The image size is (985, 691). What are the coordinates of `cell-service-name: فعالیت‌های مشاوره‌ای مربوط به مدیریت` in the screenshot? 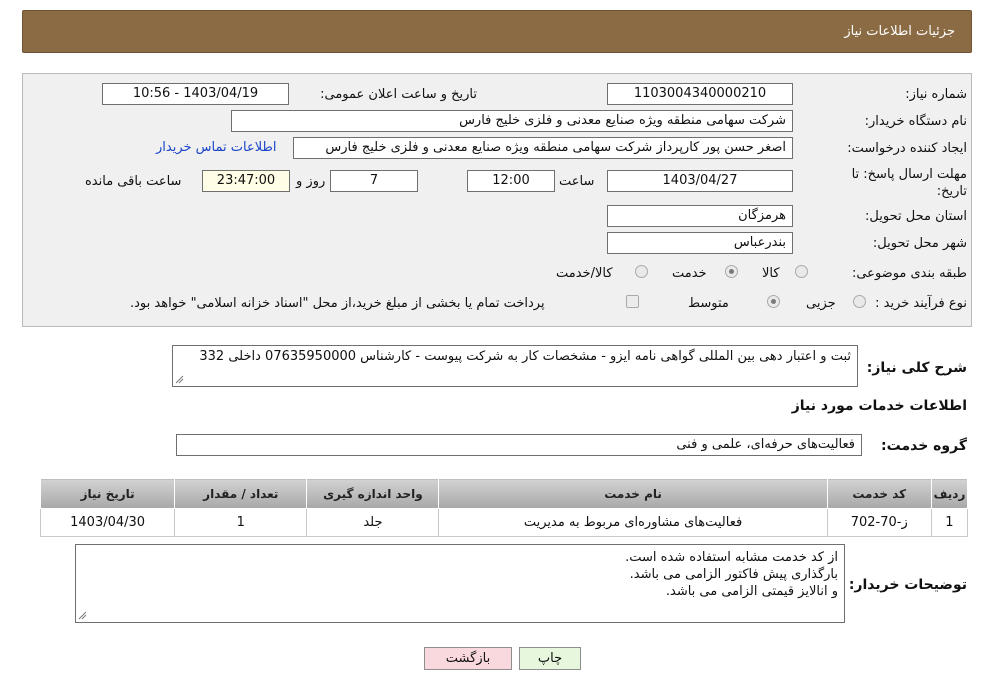 It's located at (633, 522).